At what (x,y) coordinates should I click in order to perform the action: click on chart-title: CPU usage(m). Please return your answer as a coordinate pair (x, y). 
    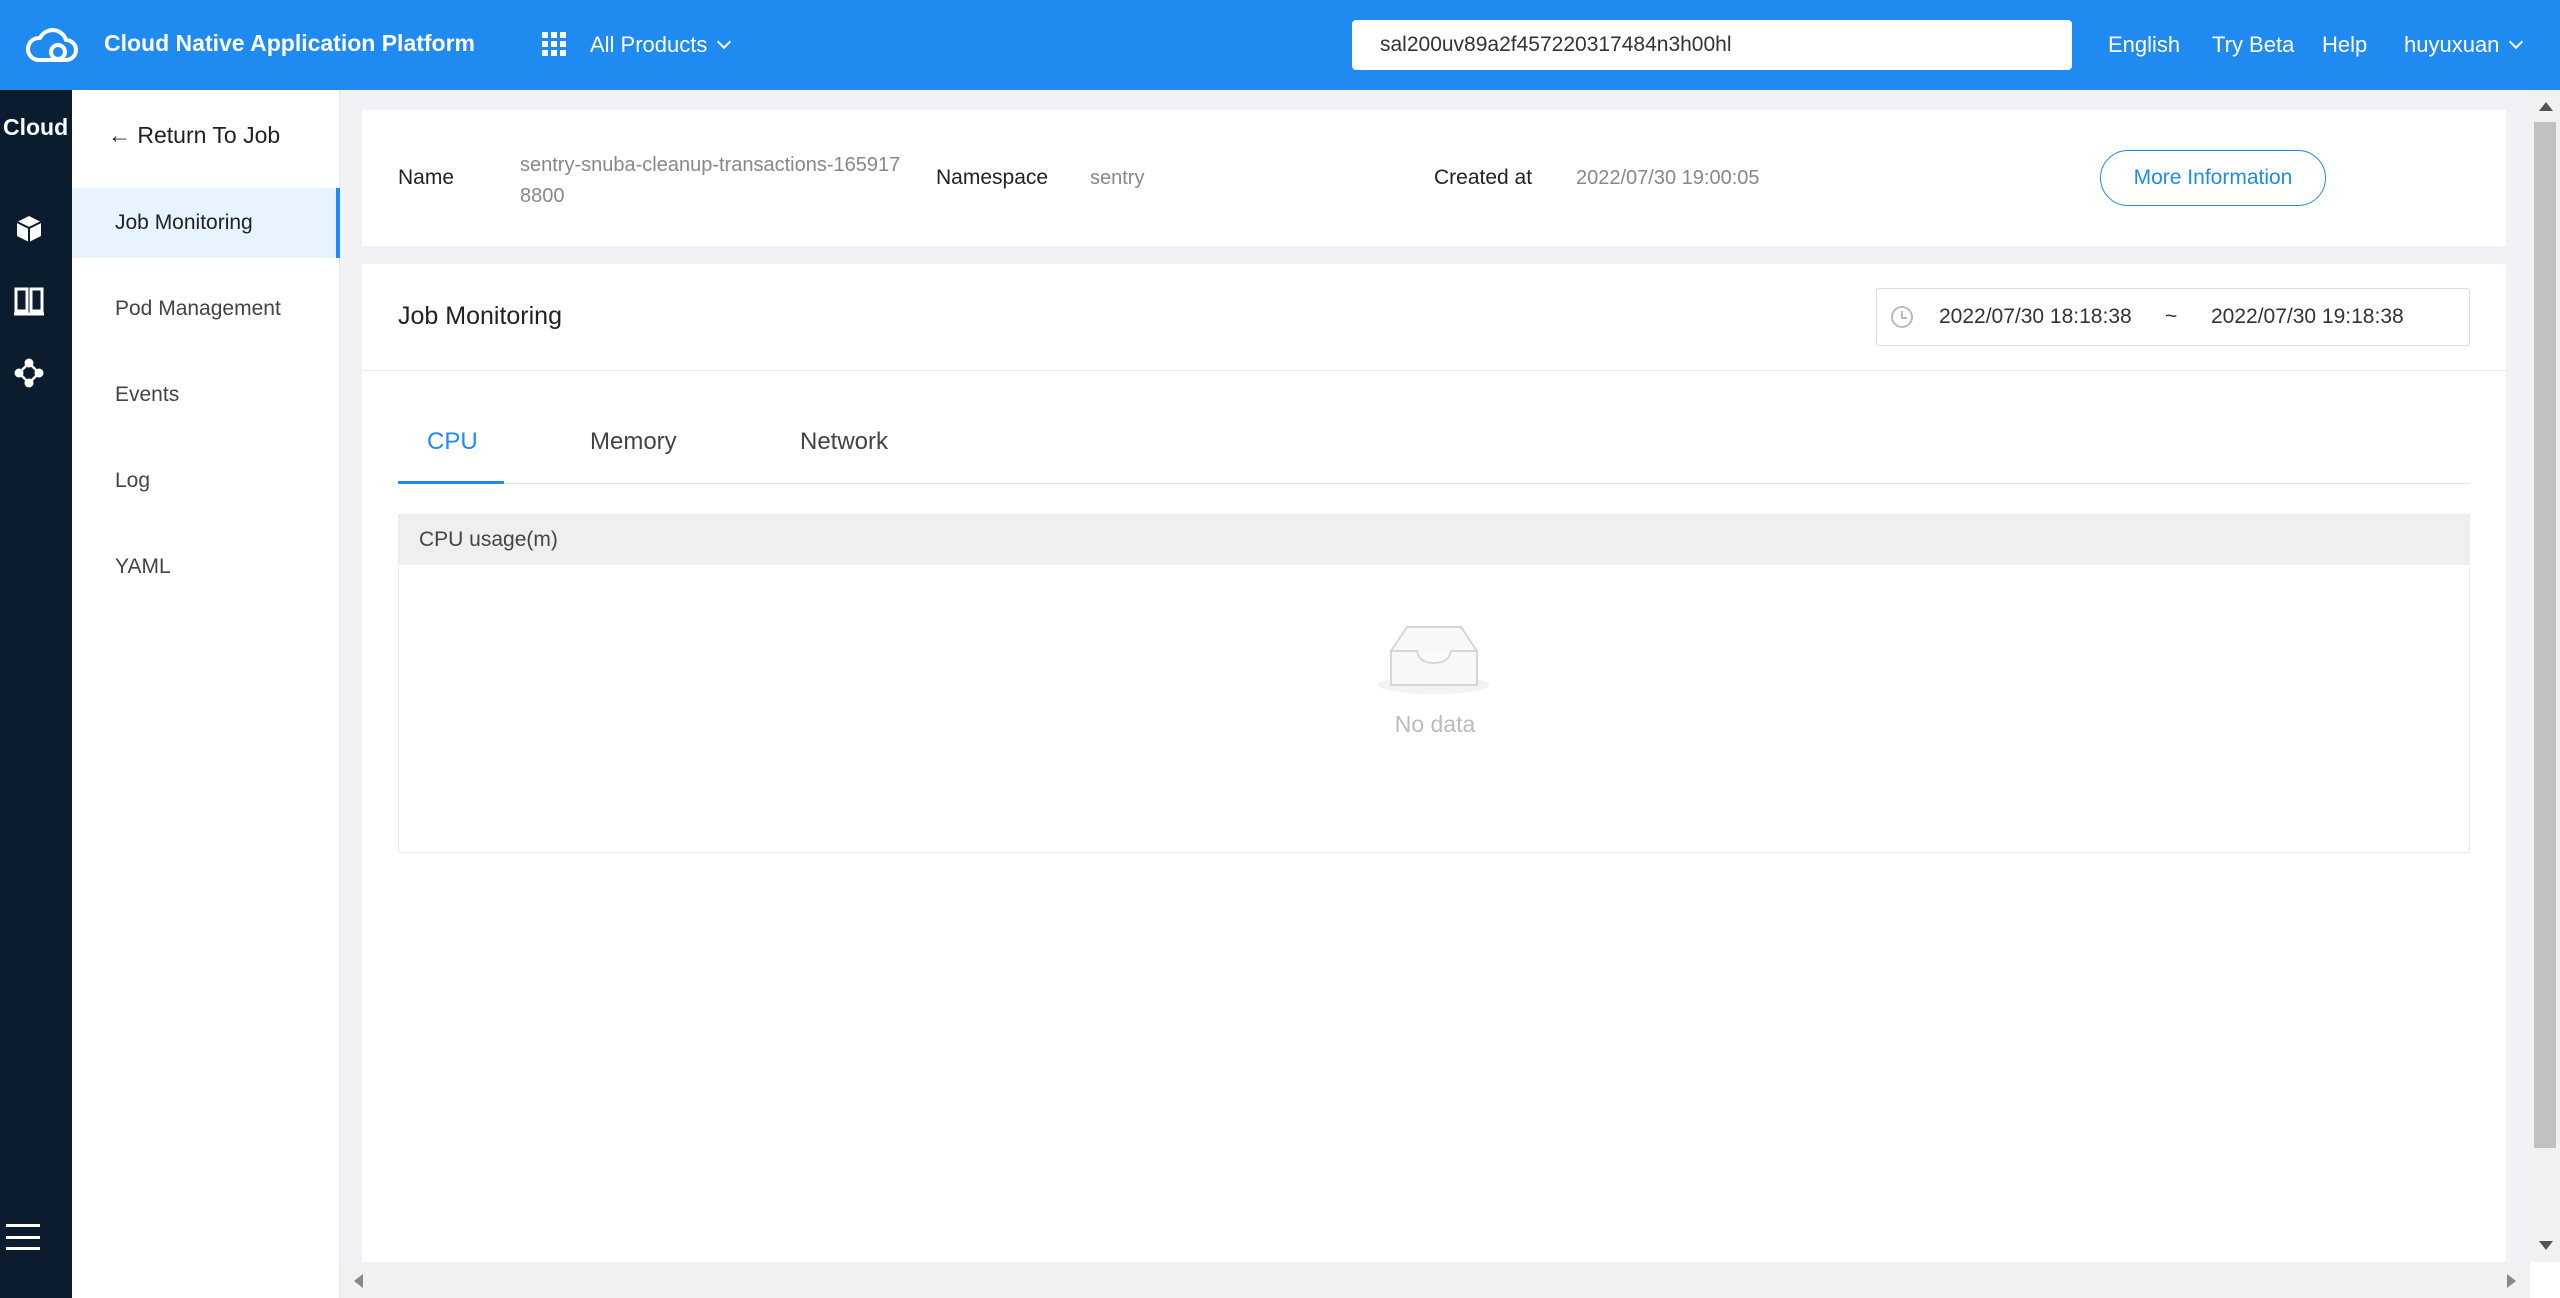
    Looking at the image, I should click on (1434, 540).